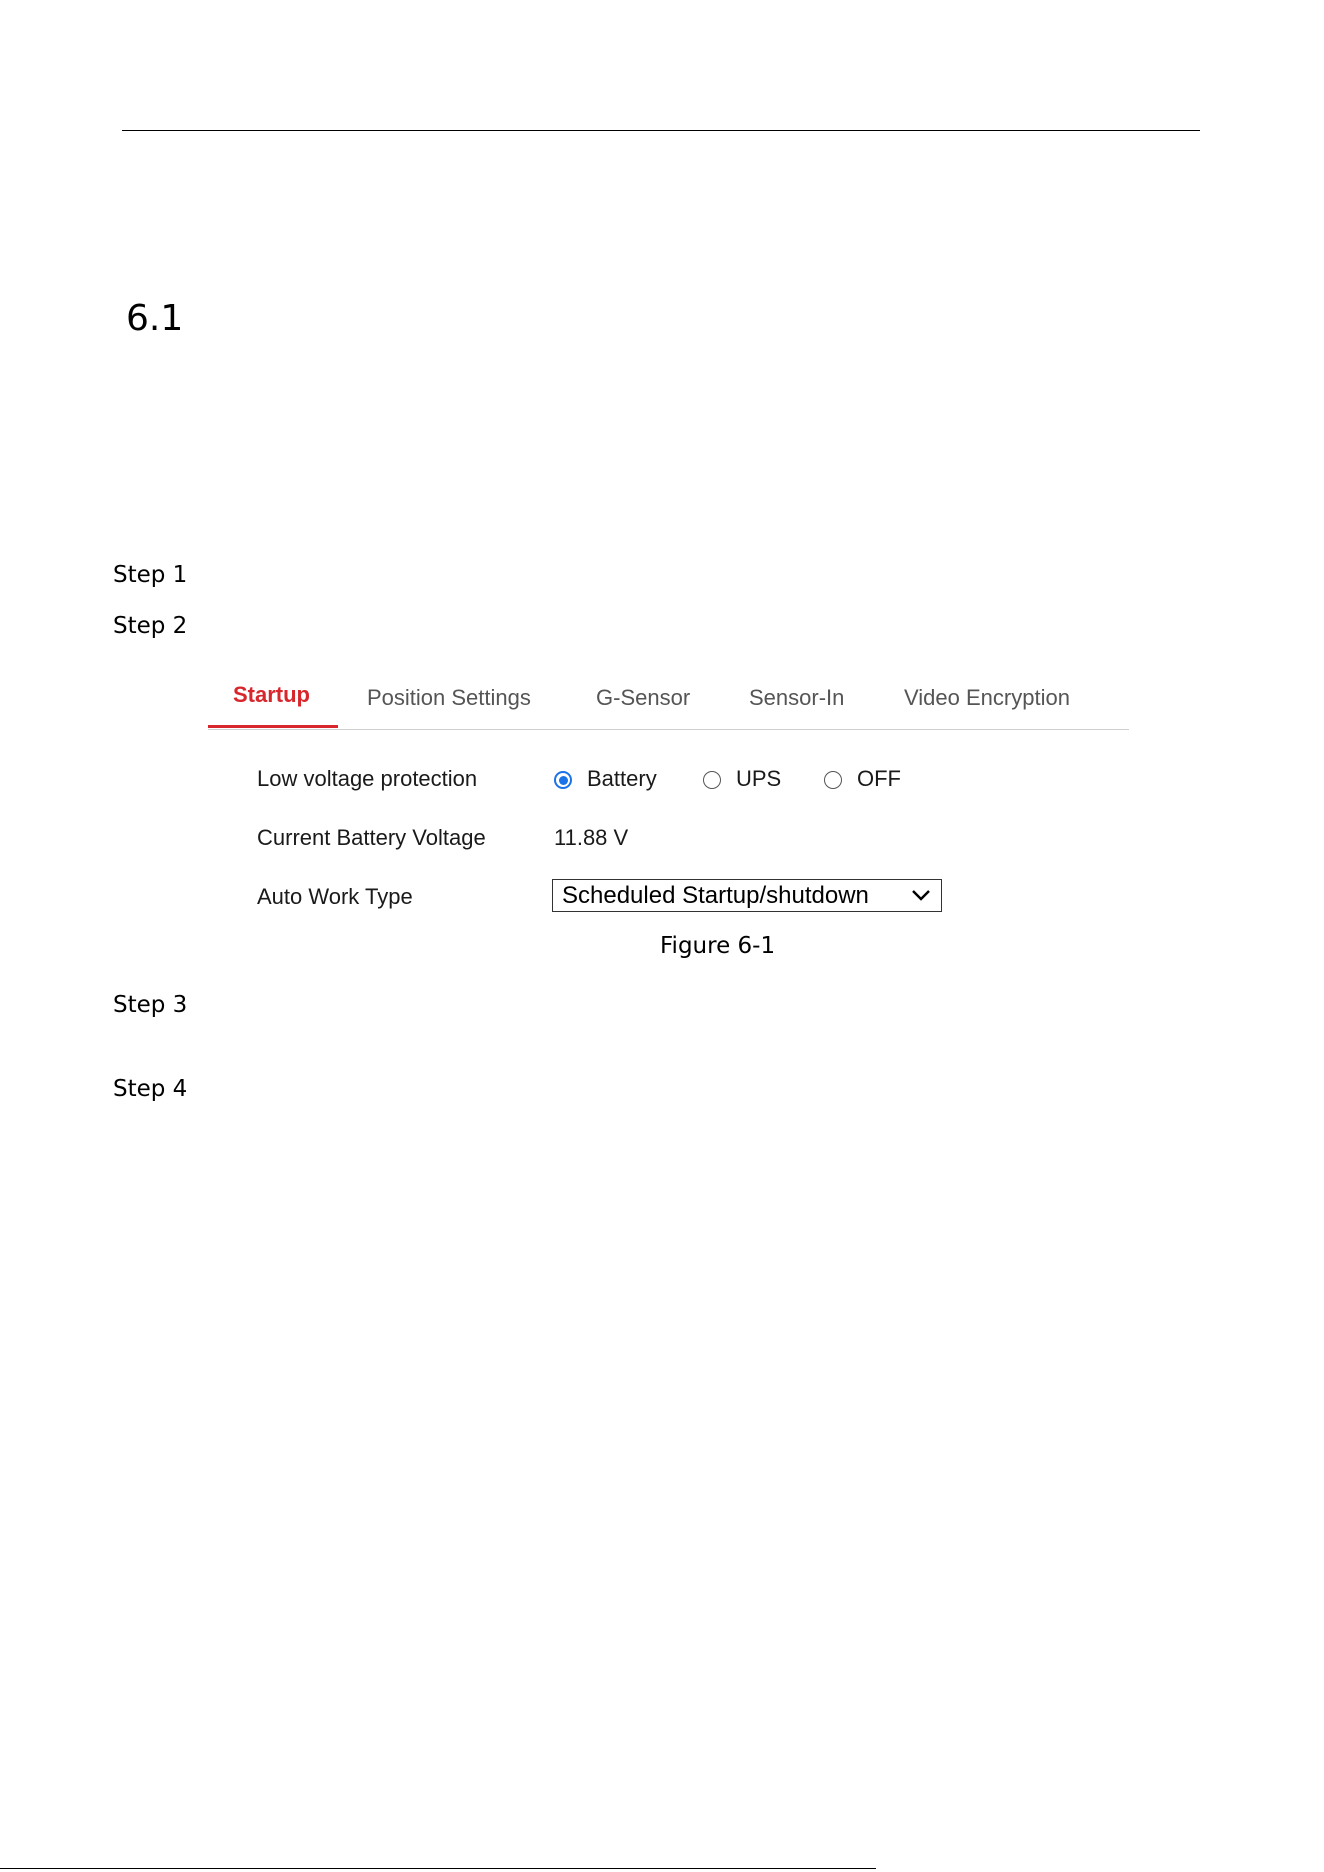 The height and width of the screenshot is (1872, 1324). I want to click on step-4-label: Step 4, so click(150, 1089).